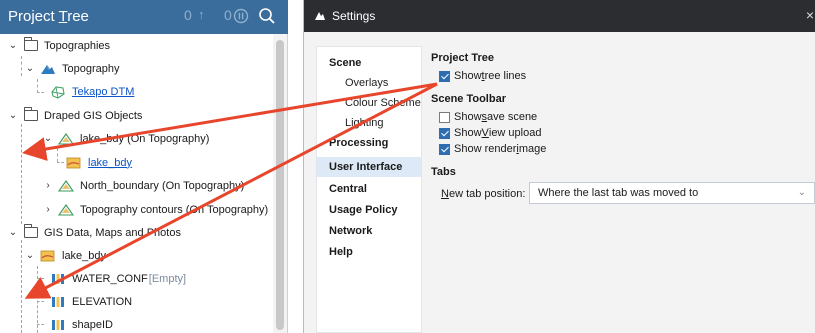  Describe the element at coordinates (810, 15) in the screenshot. I see `close-icon: ×` at that location.